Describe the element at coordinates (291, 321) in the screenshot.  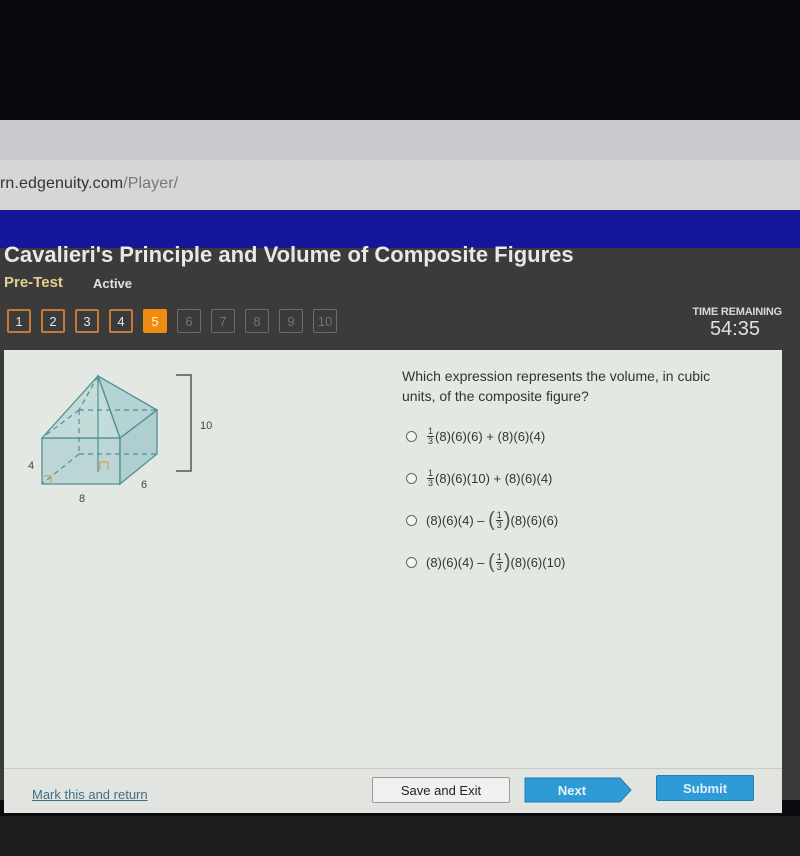
I see `question-button-9: 9` at that location.